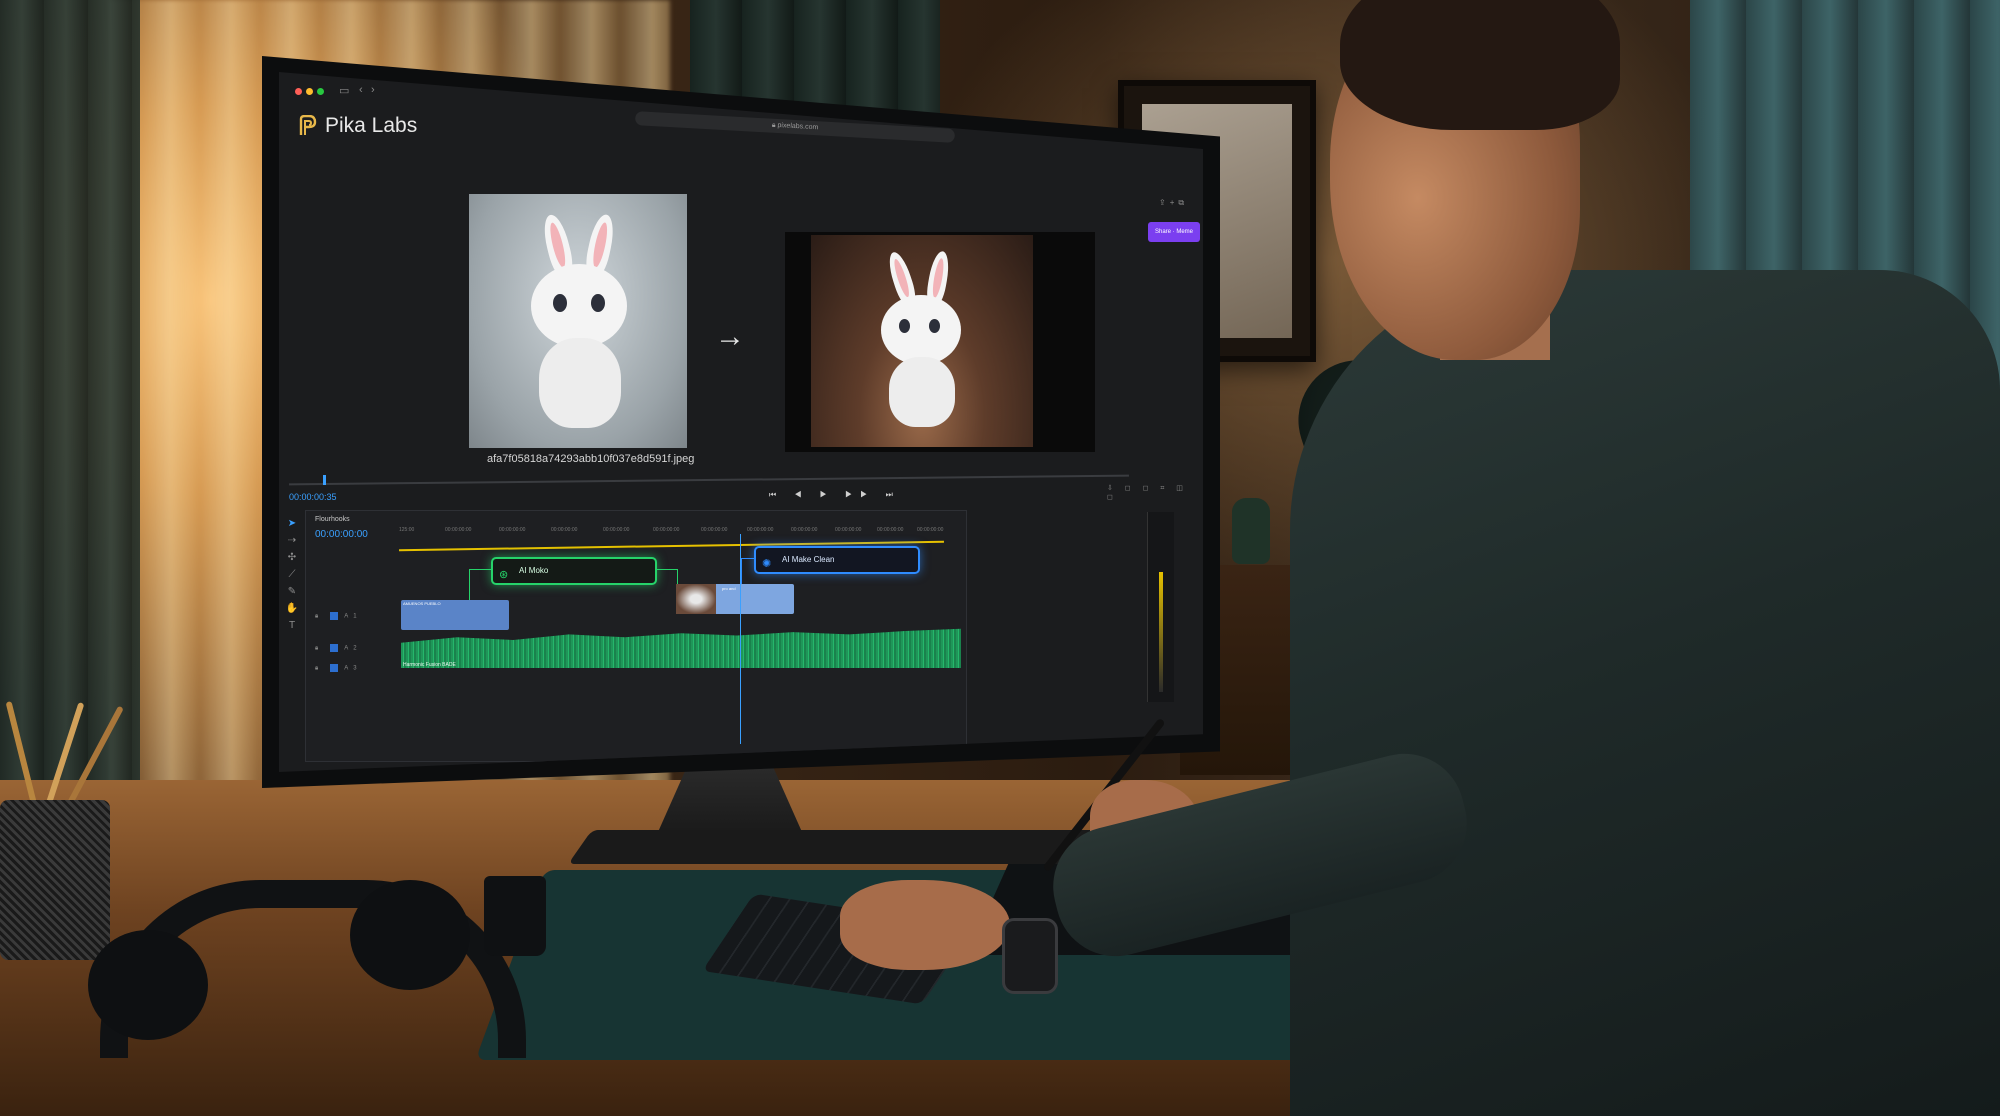 This screenshot has width=2000, height=1116. I want to click on track-select-icon: ⇢, so click(292, 543).